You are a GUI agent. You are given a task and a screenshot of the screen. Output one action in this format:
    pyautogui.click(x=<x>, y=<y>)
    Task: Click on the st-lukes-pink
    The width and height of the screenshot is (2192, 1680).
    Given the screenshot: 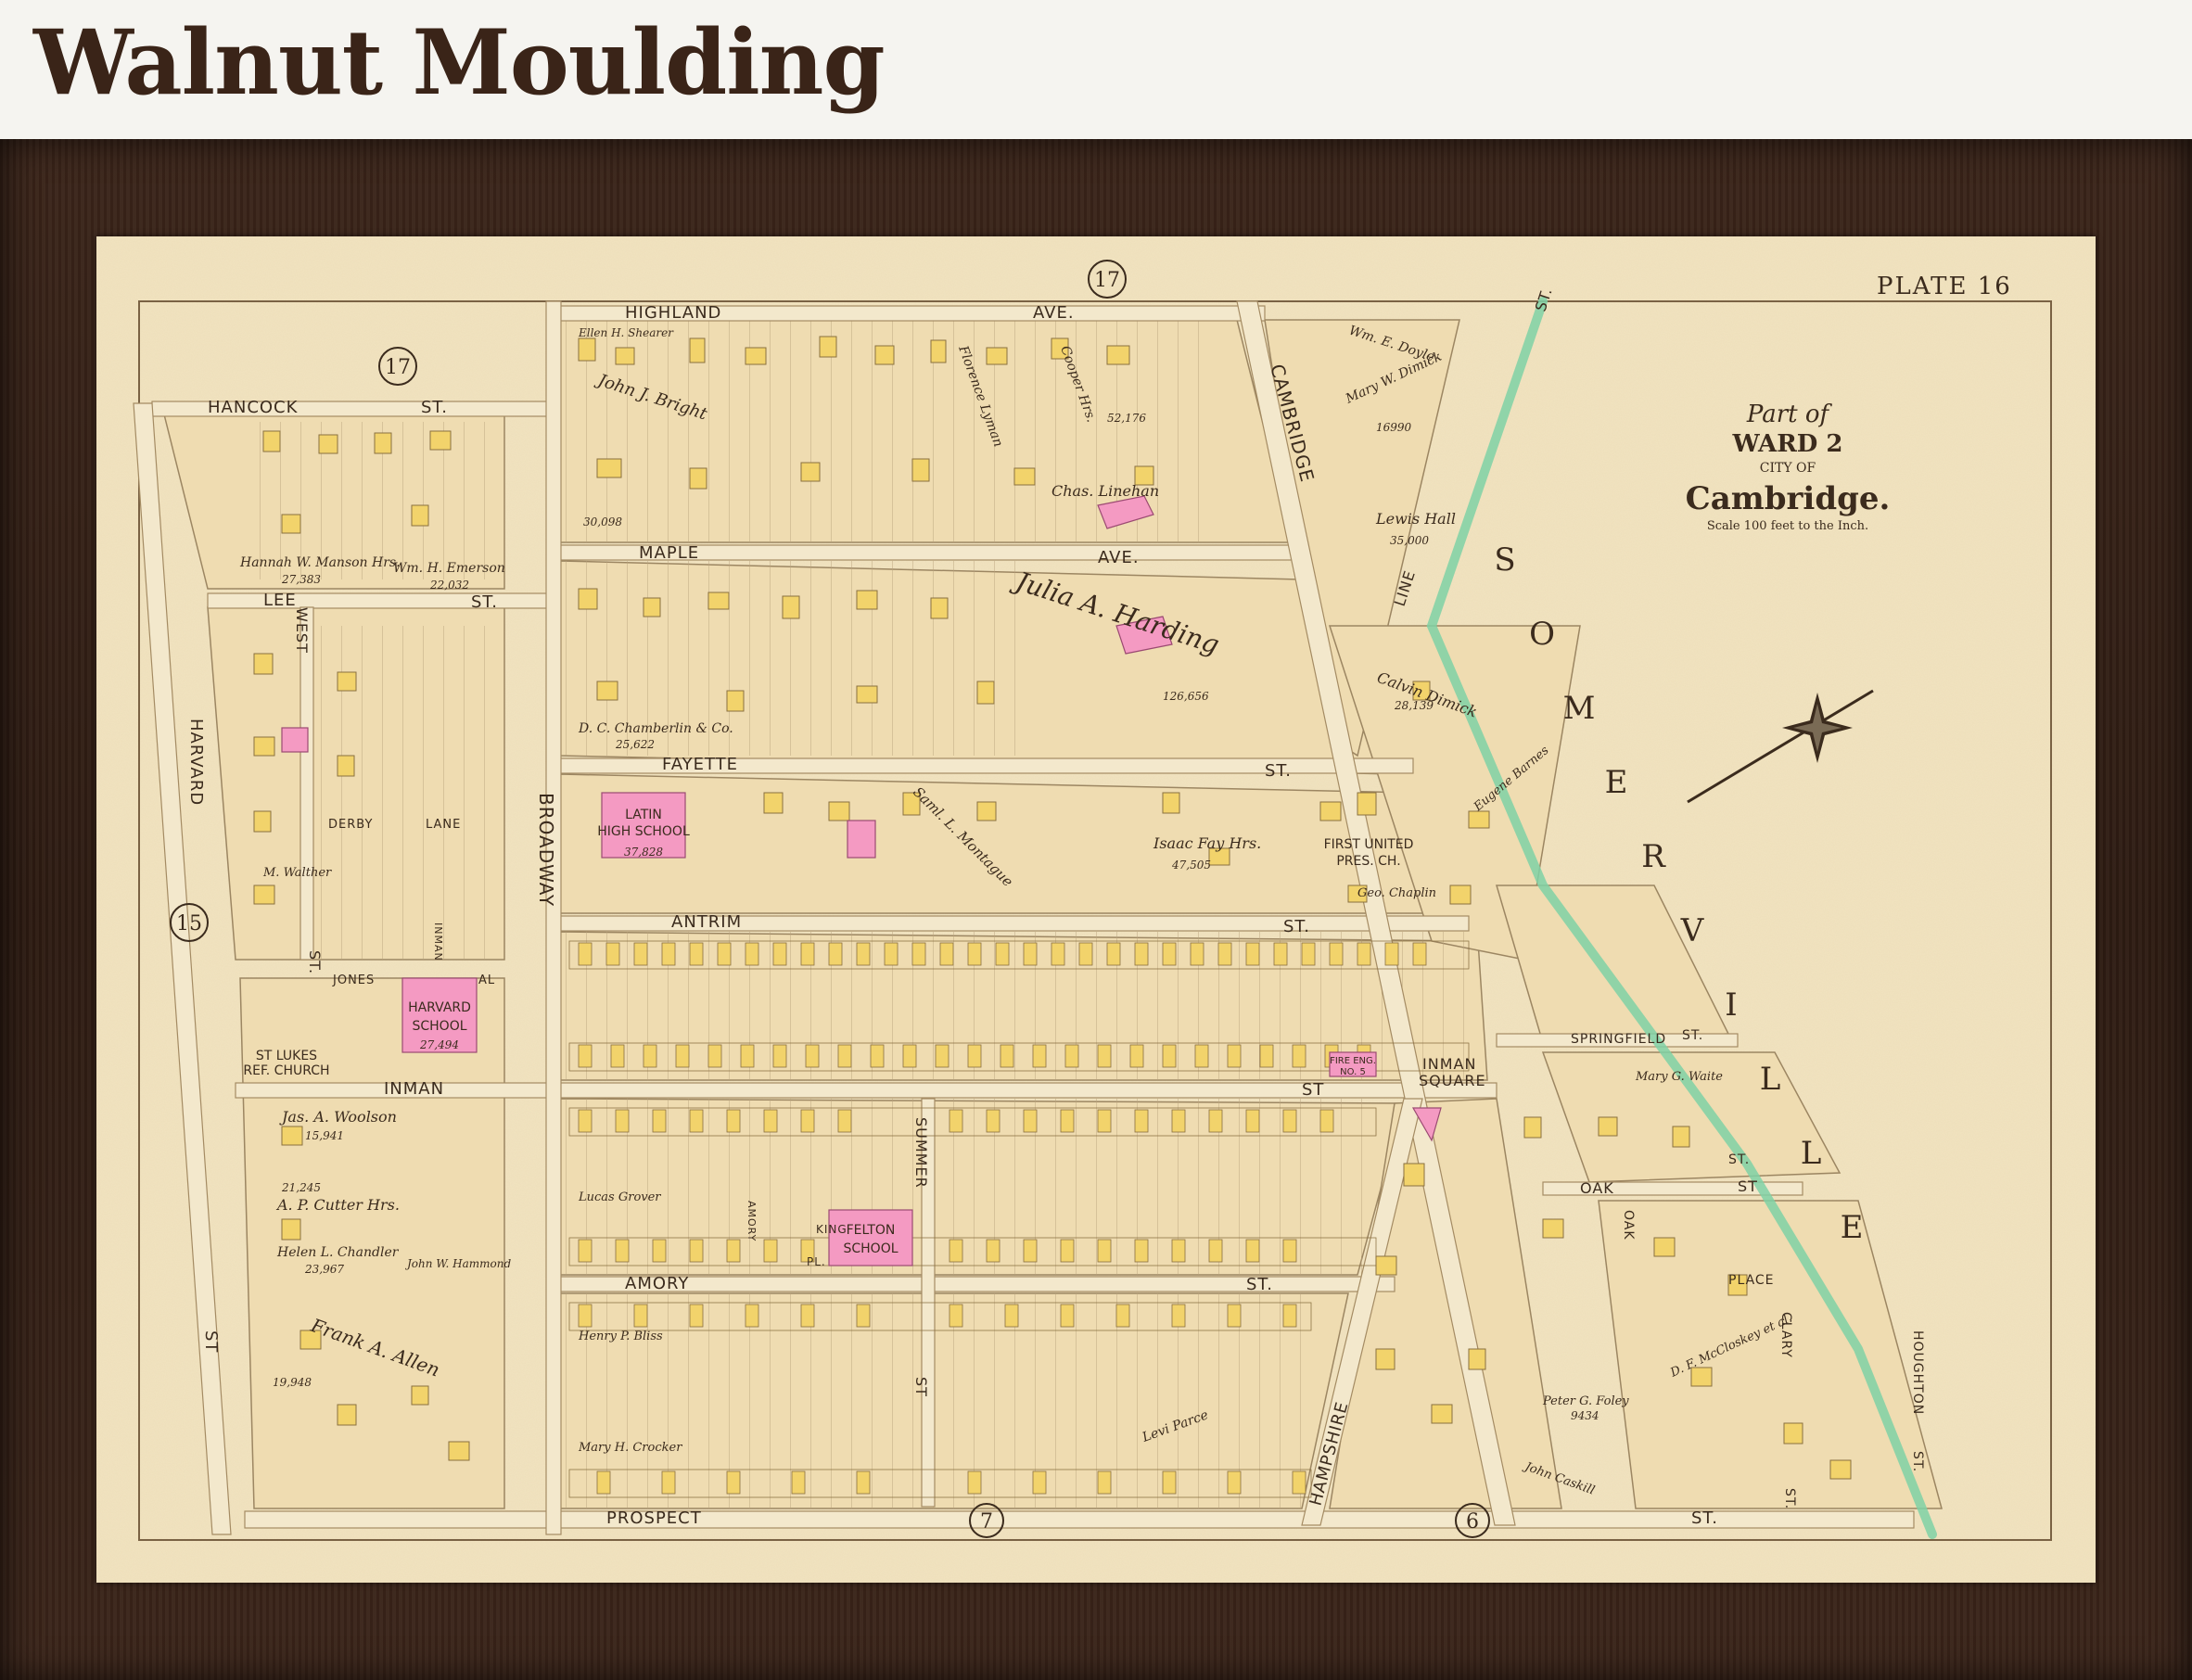 What is the action you would take?
    pyautogui.click(x=295, y=740)
    